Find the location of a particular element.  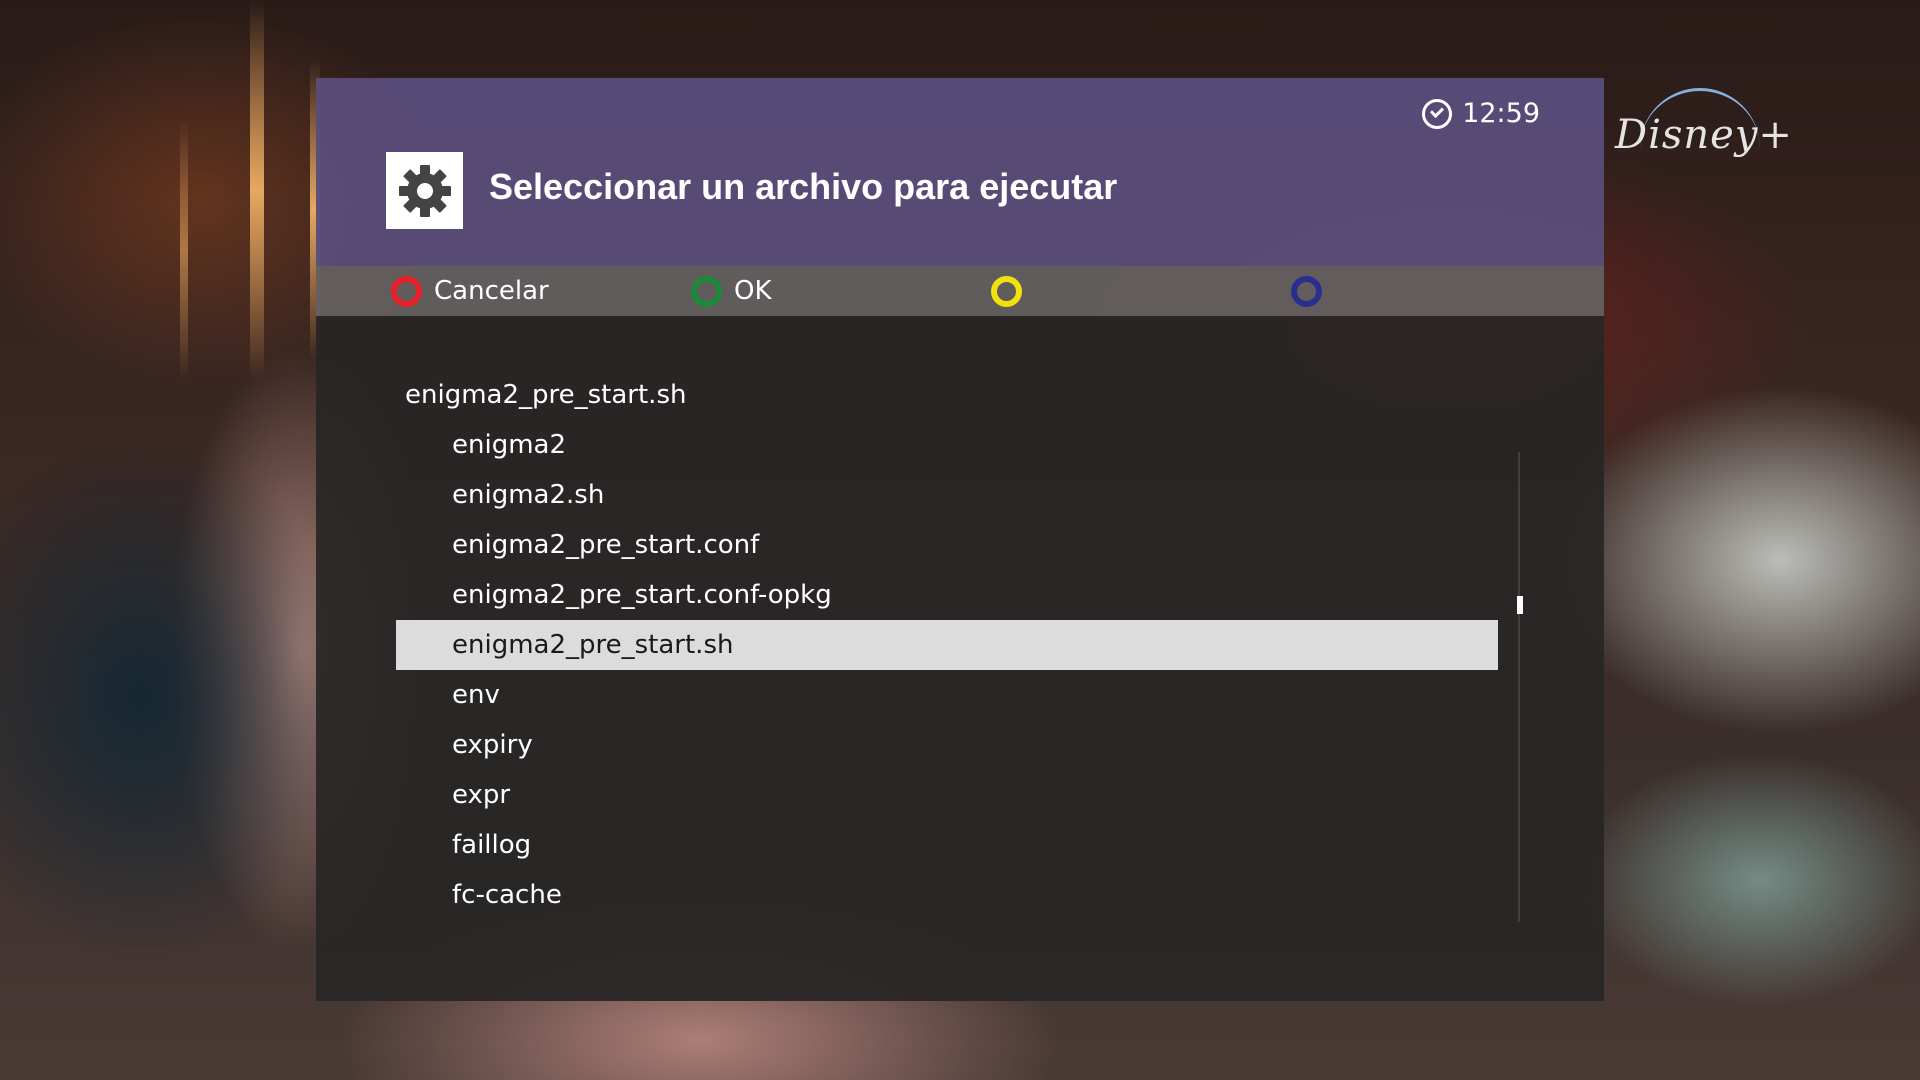

gear-icon is located at coordinates (424, 190).